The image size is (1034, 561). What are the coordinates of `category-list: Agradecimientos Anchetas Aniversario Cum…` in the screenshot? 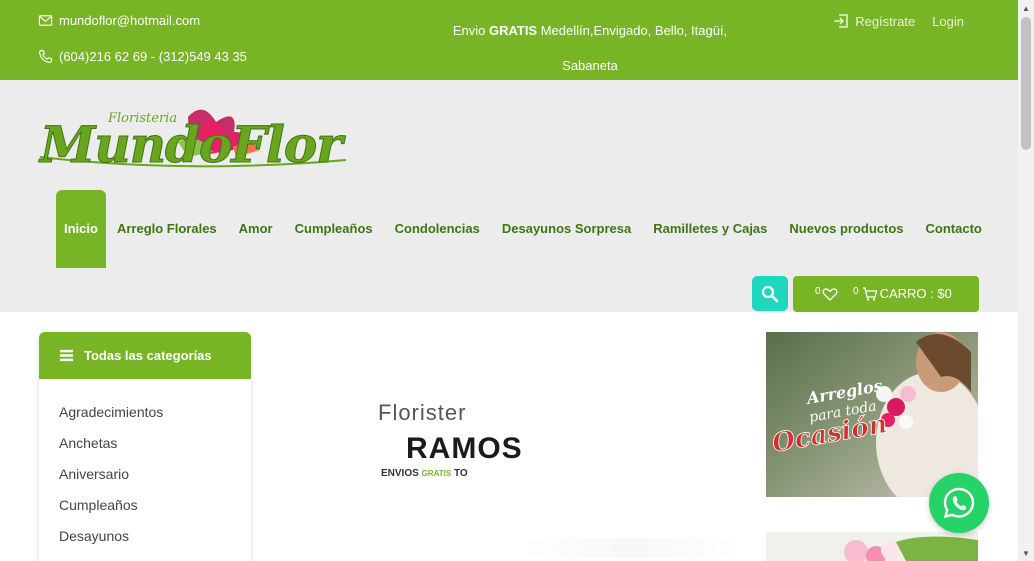 It's located at (145, 465).